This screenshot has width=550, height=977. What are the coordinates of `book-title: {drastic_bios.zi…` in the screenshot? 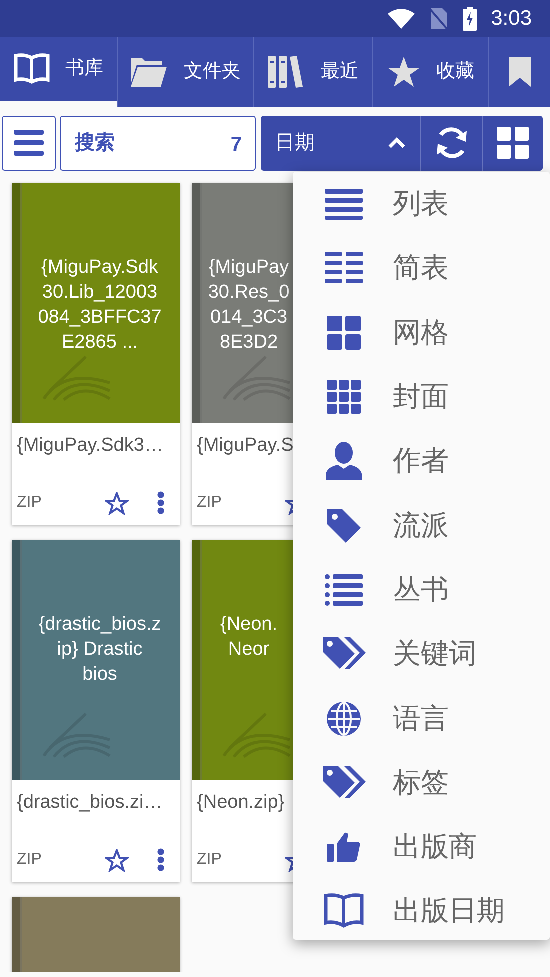 It's located at (90, 803).